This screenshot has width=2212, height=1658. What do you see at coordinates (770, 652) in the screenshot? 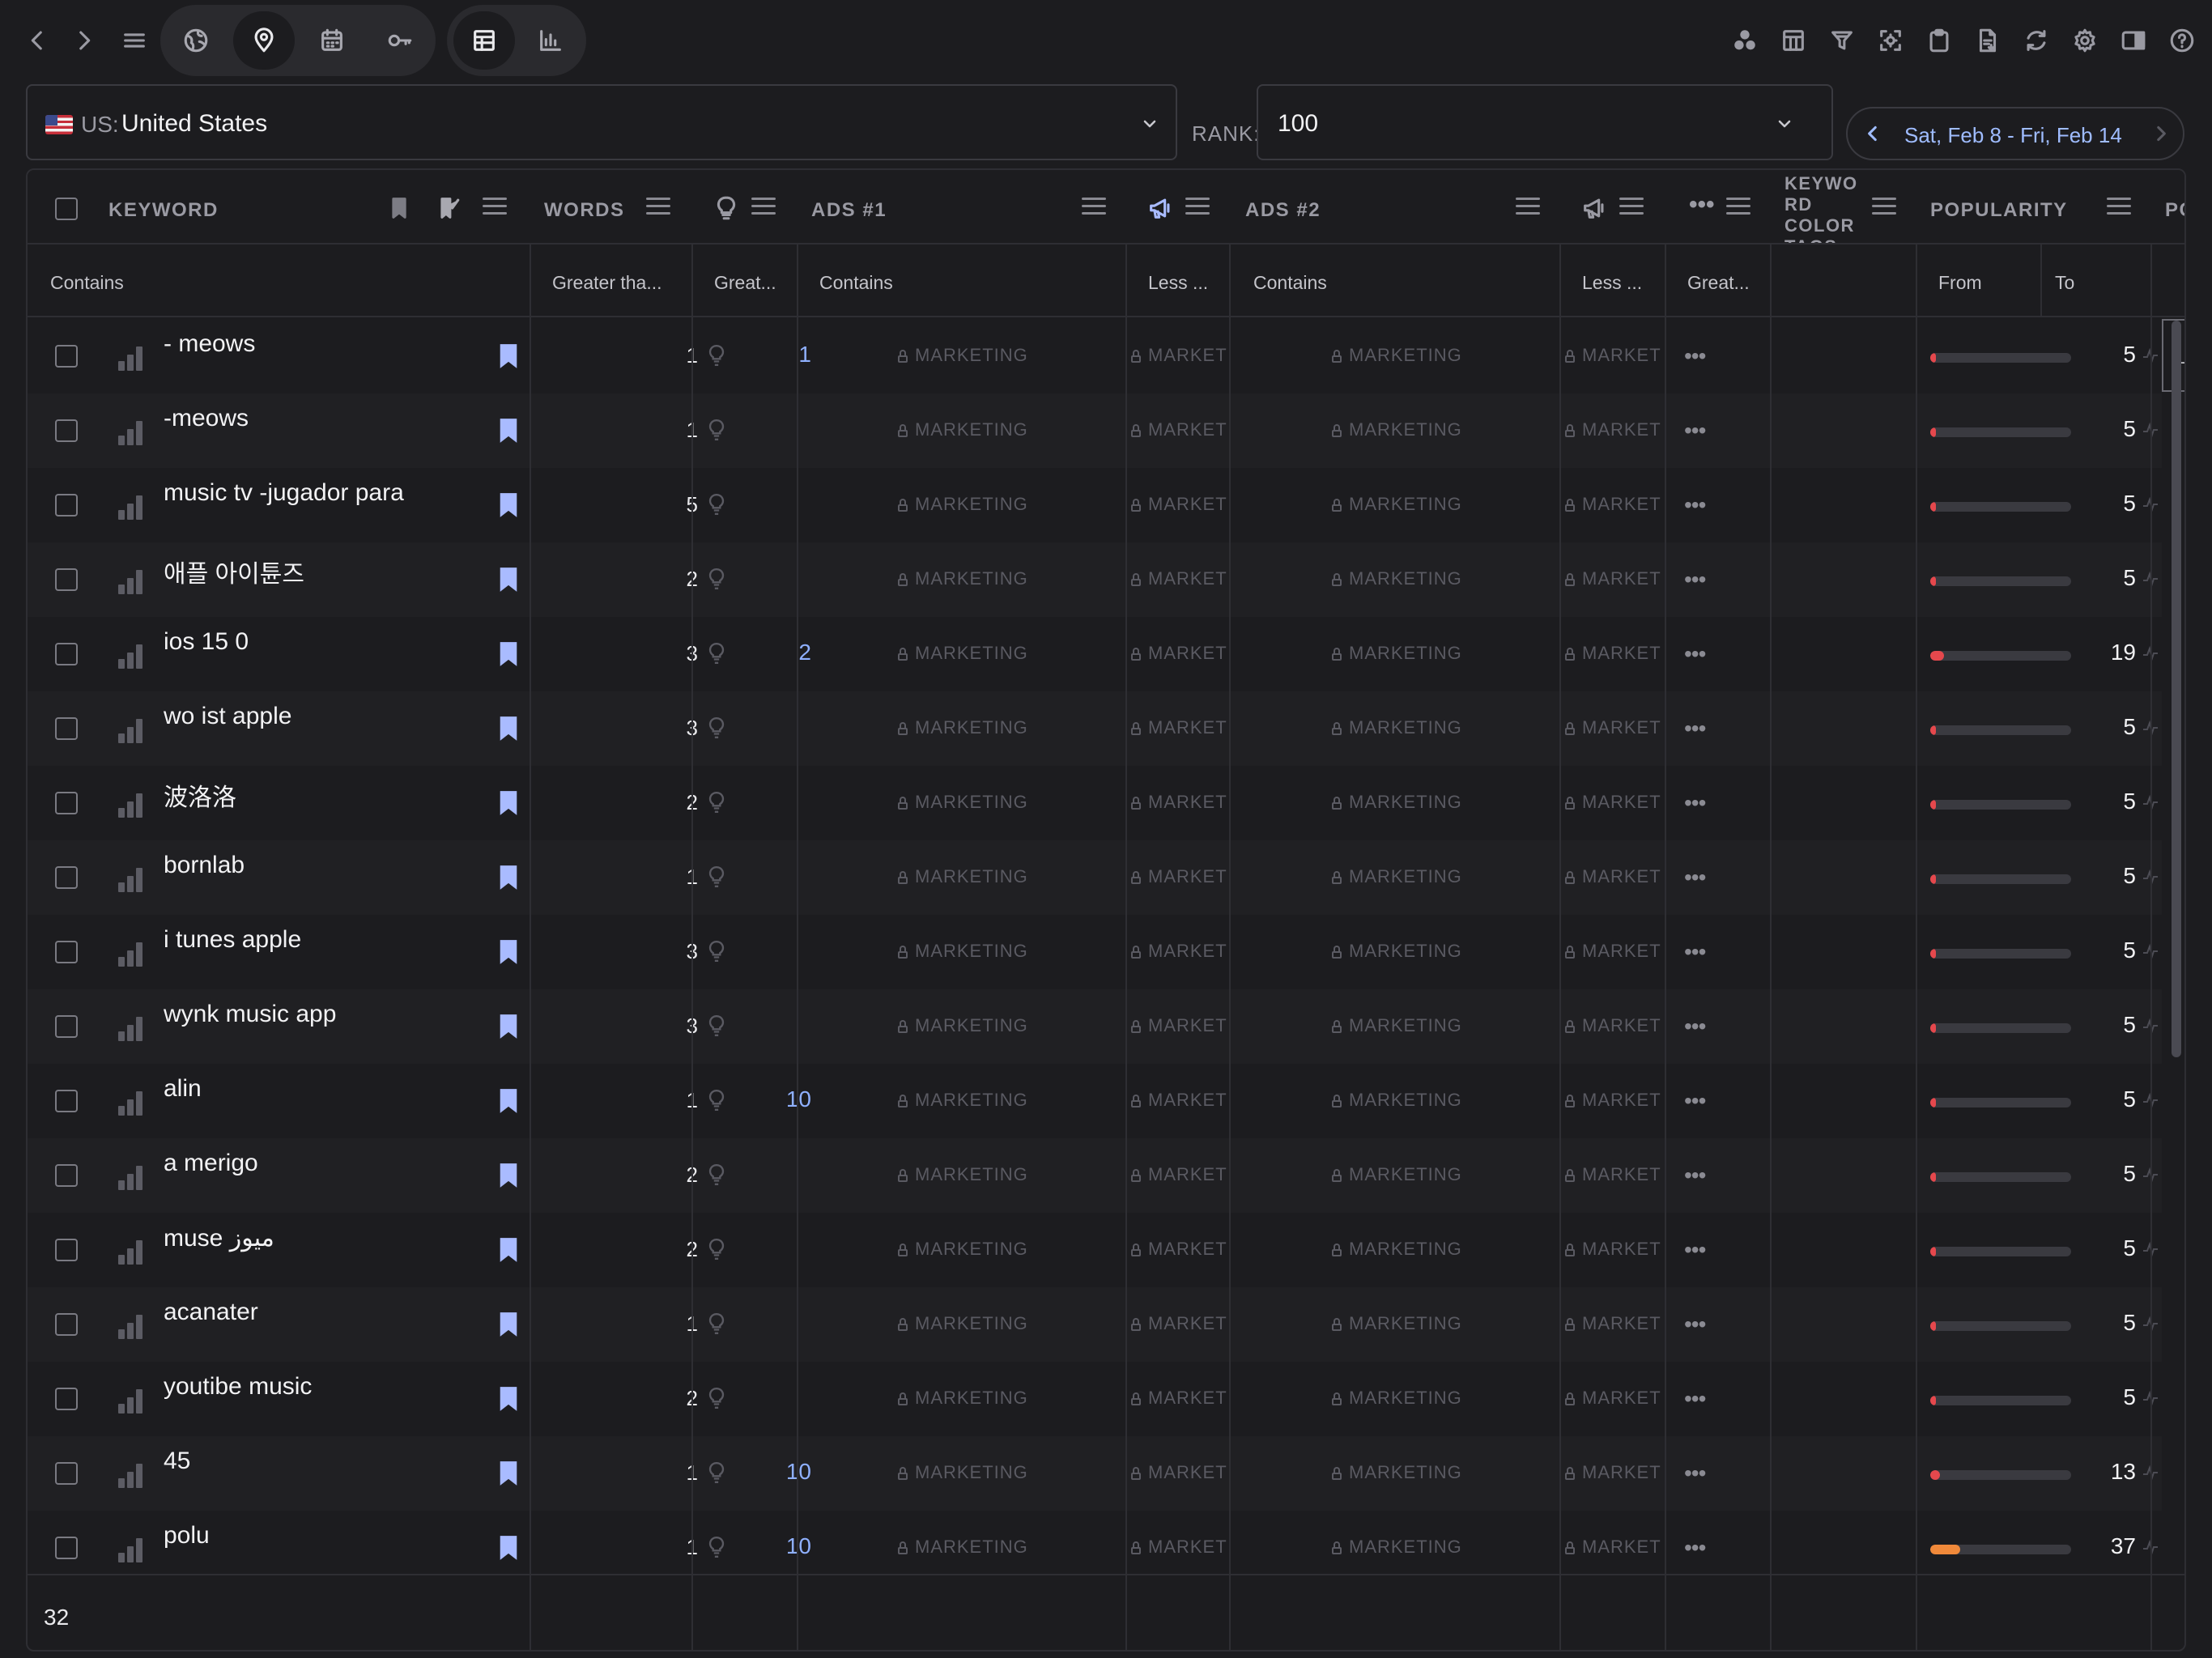
I see `suggestion-count: 2` at bounding box center [770, 652].